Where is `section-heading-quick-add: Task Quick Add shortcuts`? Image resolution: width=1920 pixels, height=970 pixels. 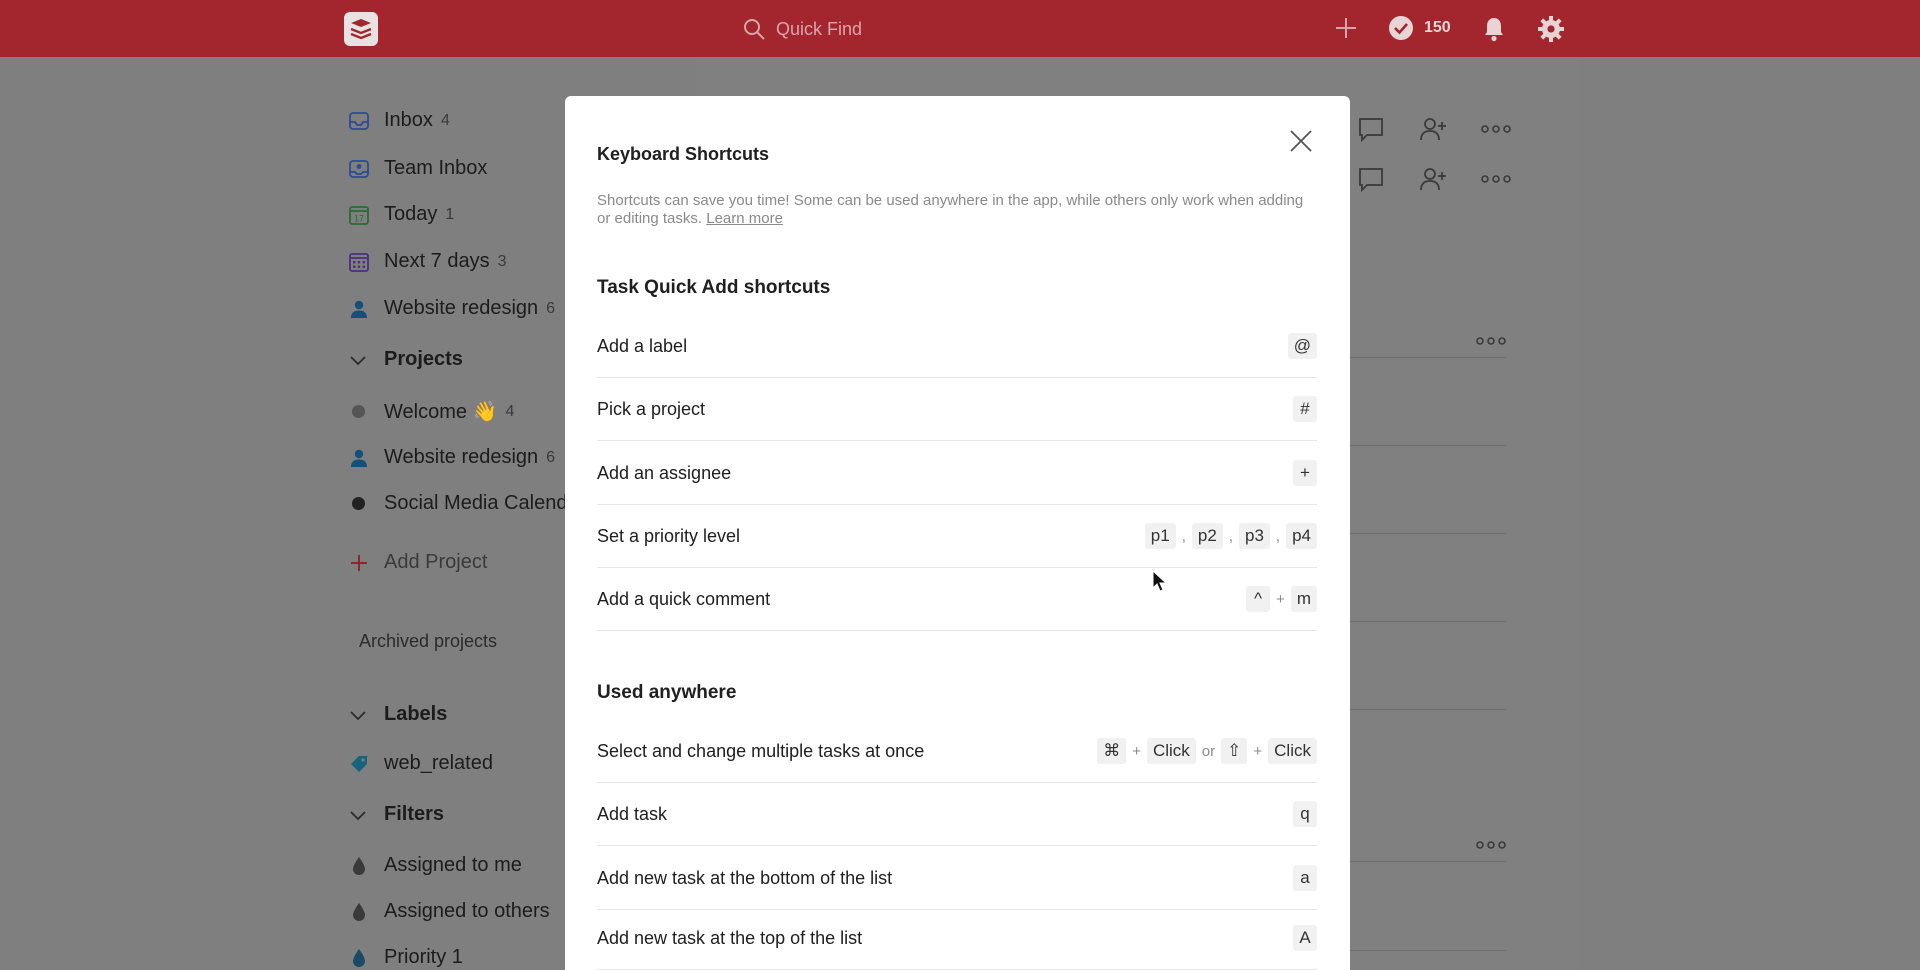
section-heading-quick-add: Task Quick Add shortcuts is located at coordinates (714, 287).